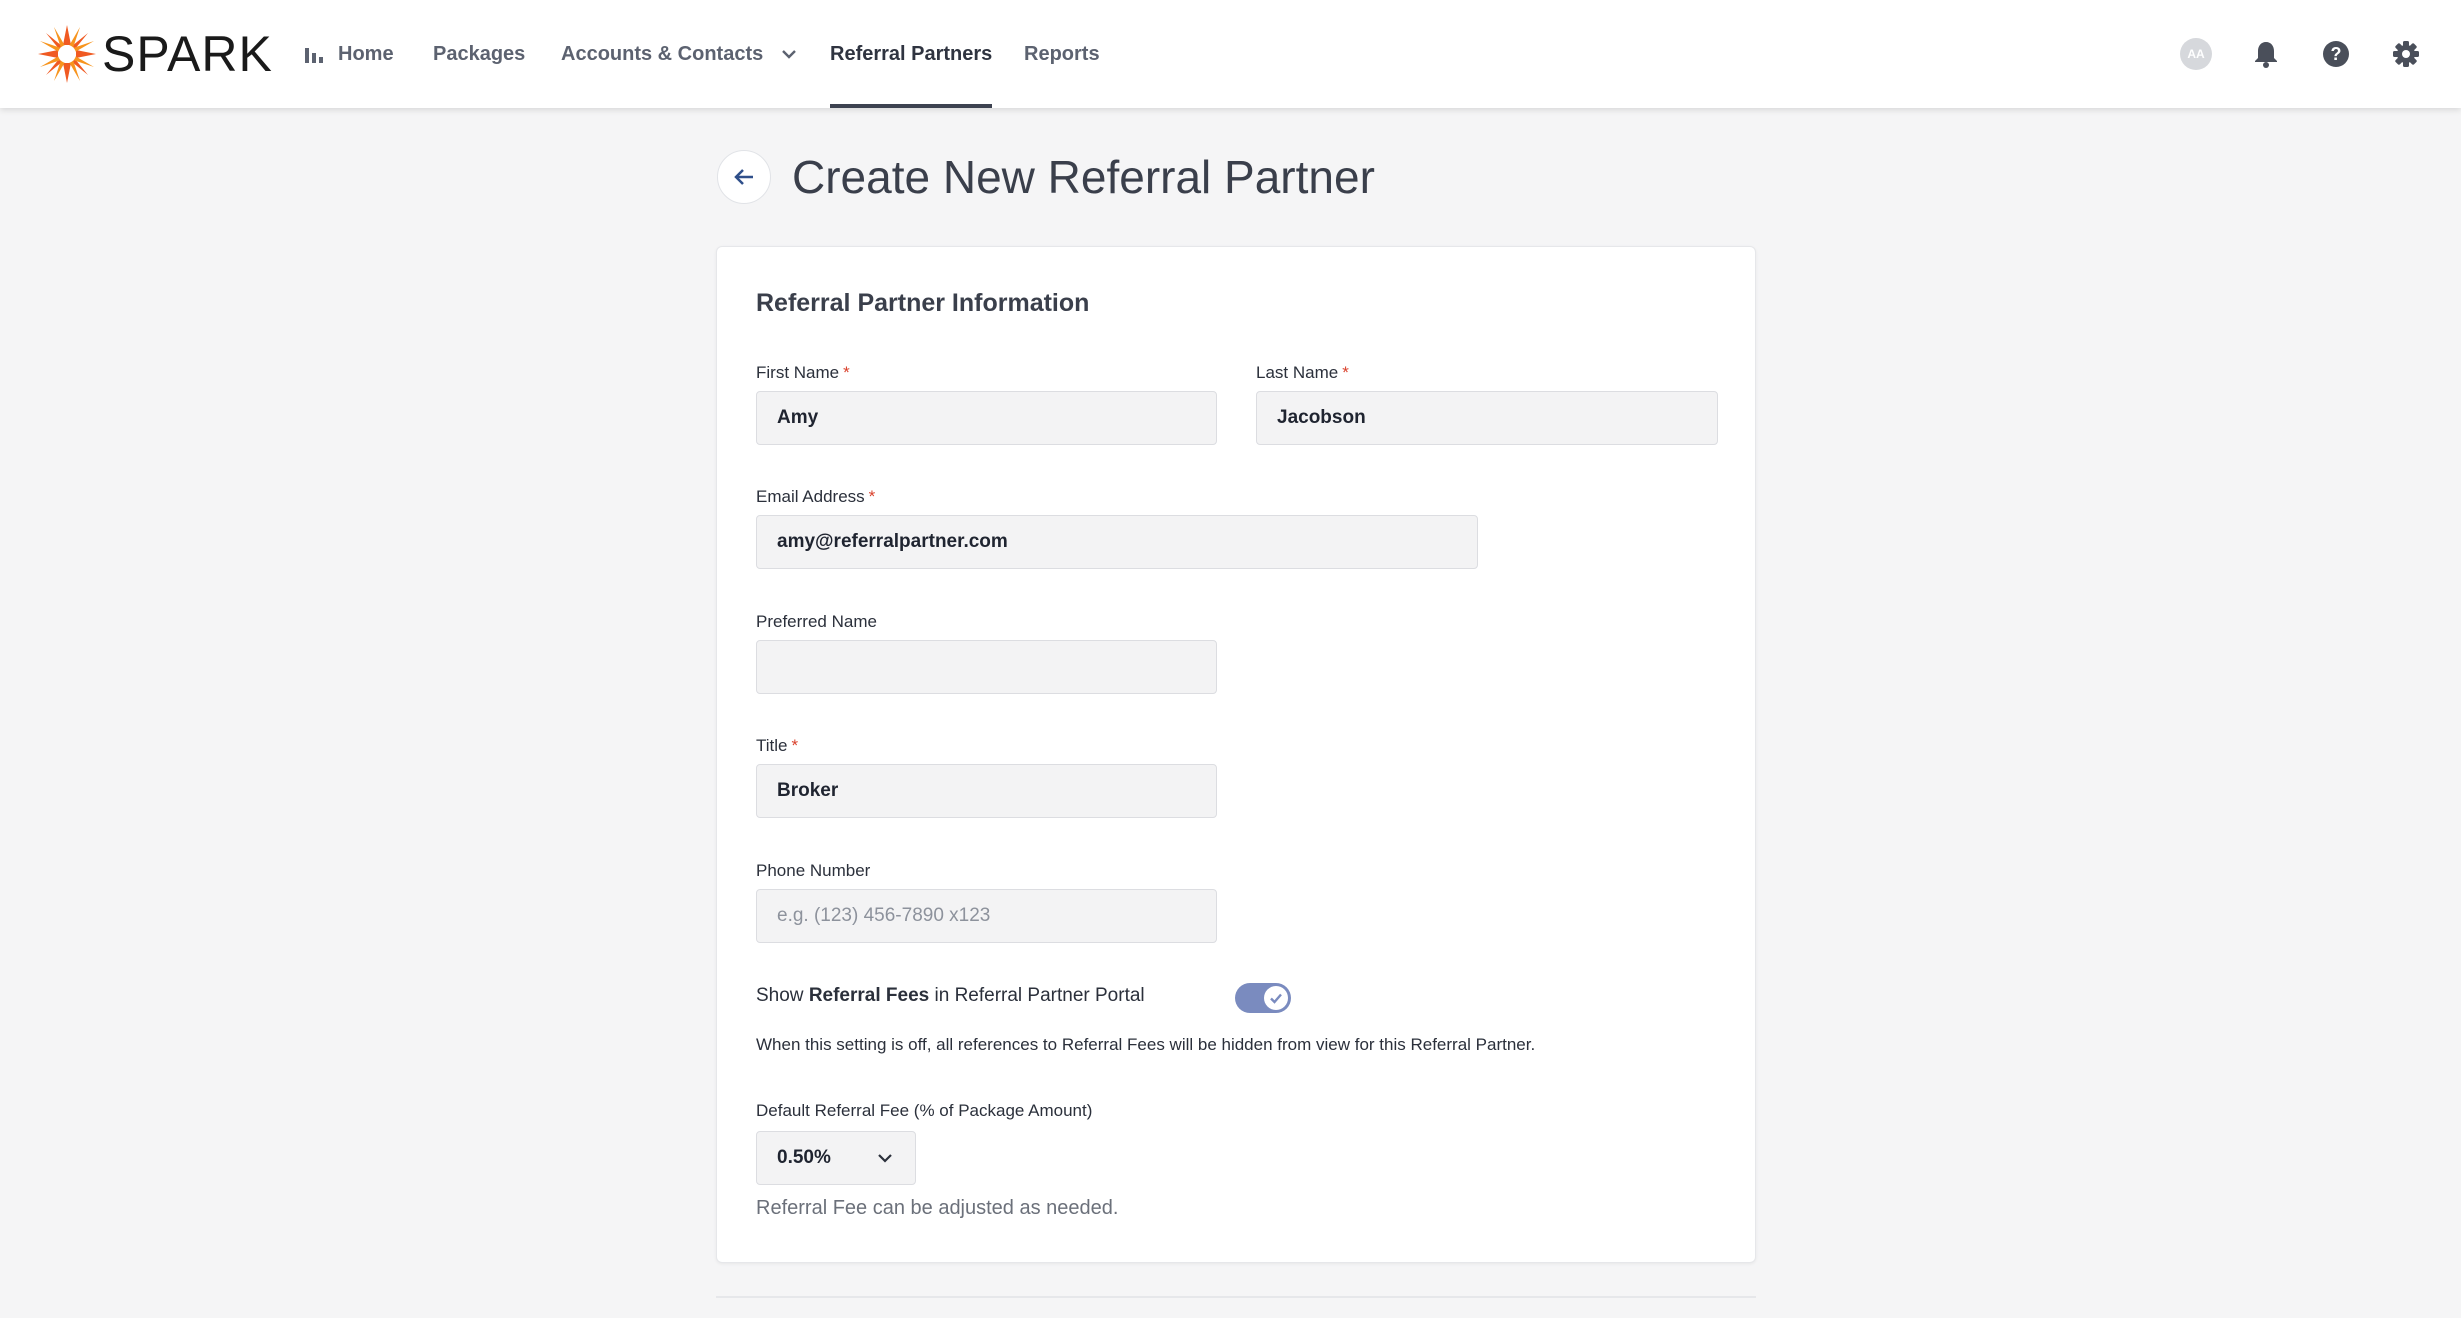  Describe the element at coordinates (366, 53) in the screenshot. I see `nav-home-label: Home` at that location.